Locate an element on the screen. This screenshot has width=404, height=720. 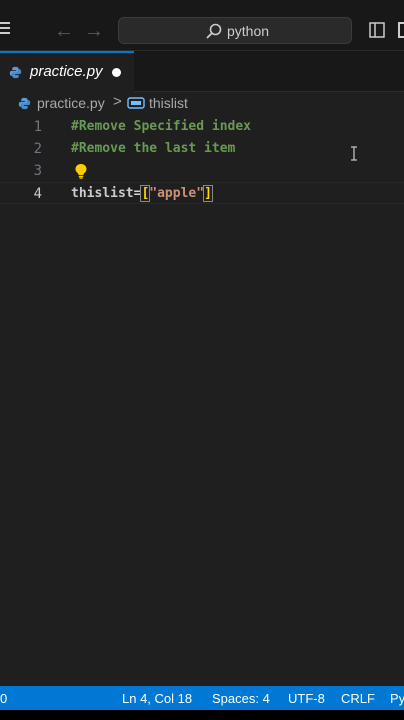
code-line-2: 2 #Remove the last item is located at coordinates (202, 149).